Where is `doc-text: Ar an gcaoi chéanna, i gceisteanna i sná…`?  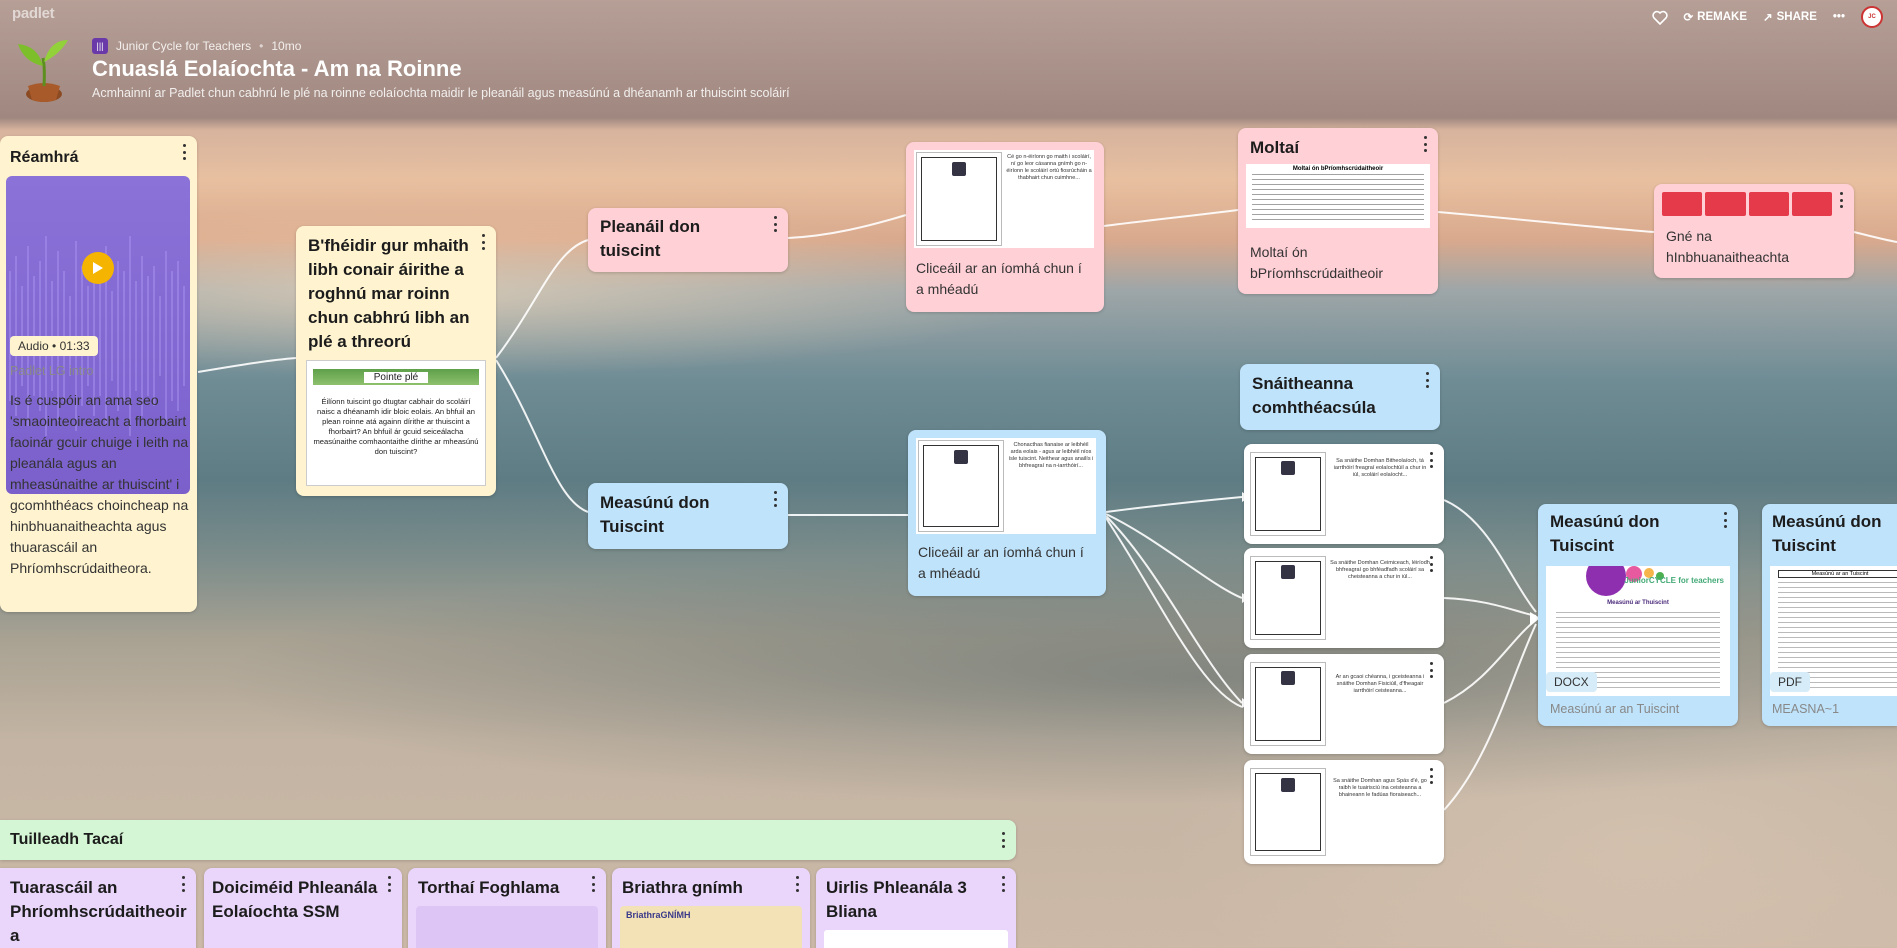 doc-text: Ar an gcaoi chéanna, i gceisteanna i sná… is located at coordinates (1380, 684).